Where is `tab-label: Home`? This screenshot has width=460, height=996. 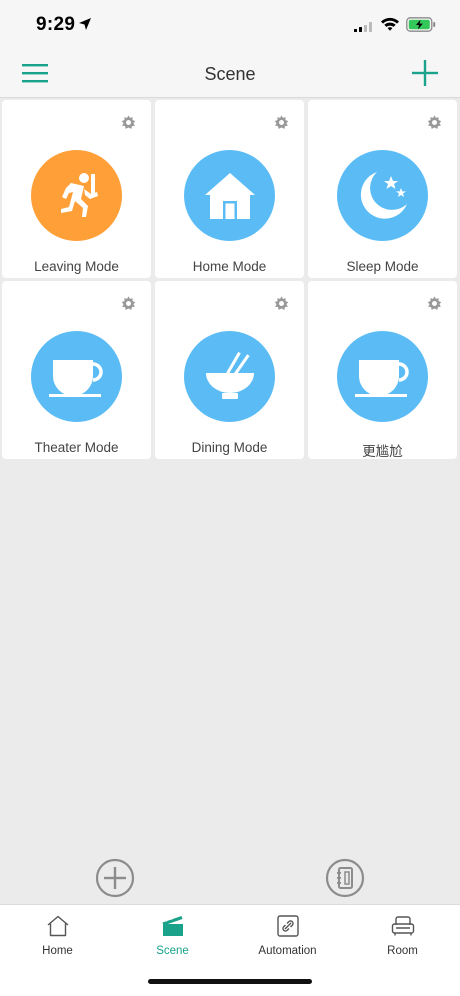 tab-label: Home is located at coordinates (57, 951).